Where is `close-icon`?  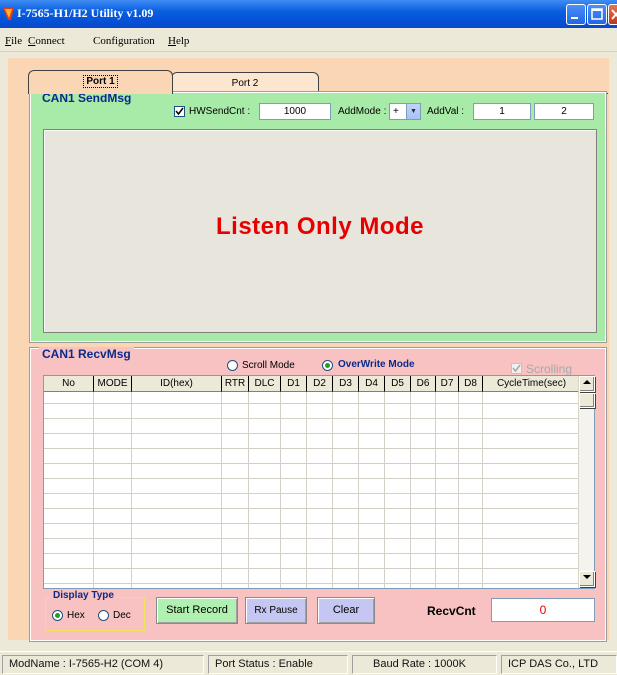
close-icon is located at coordinates (614, 14).